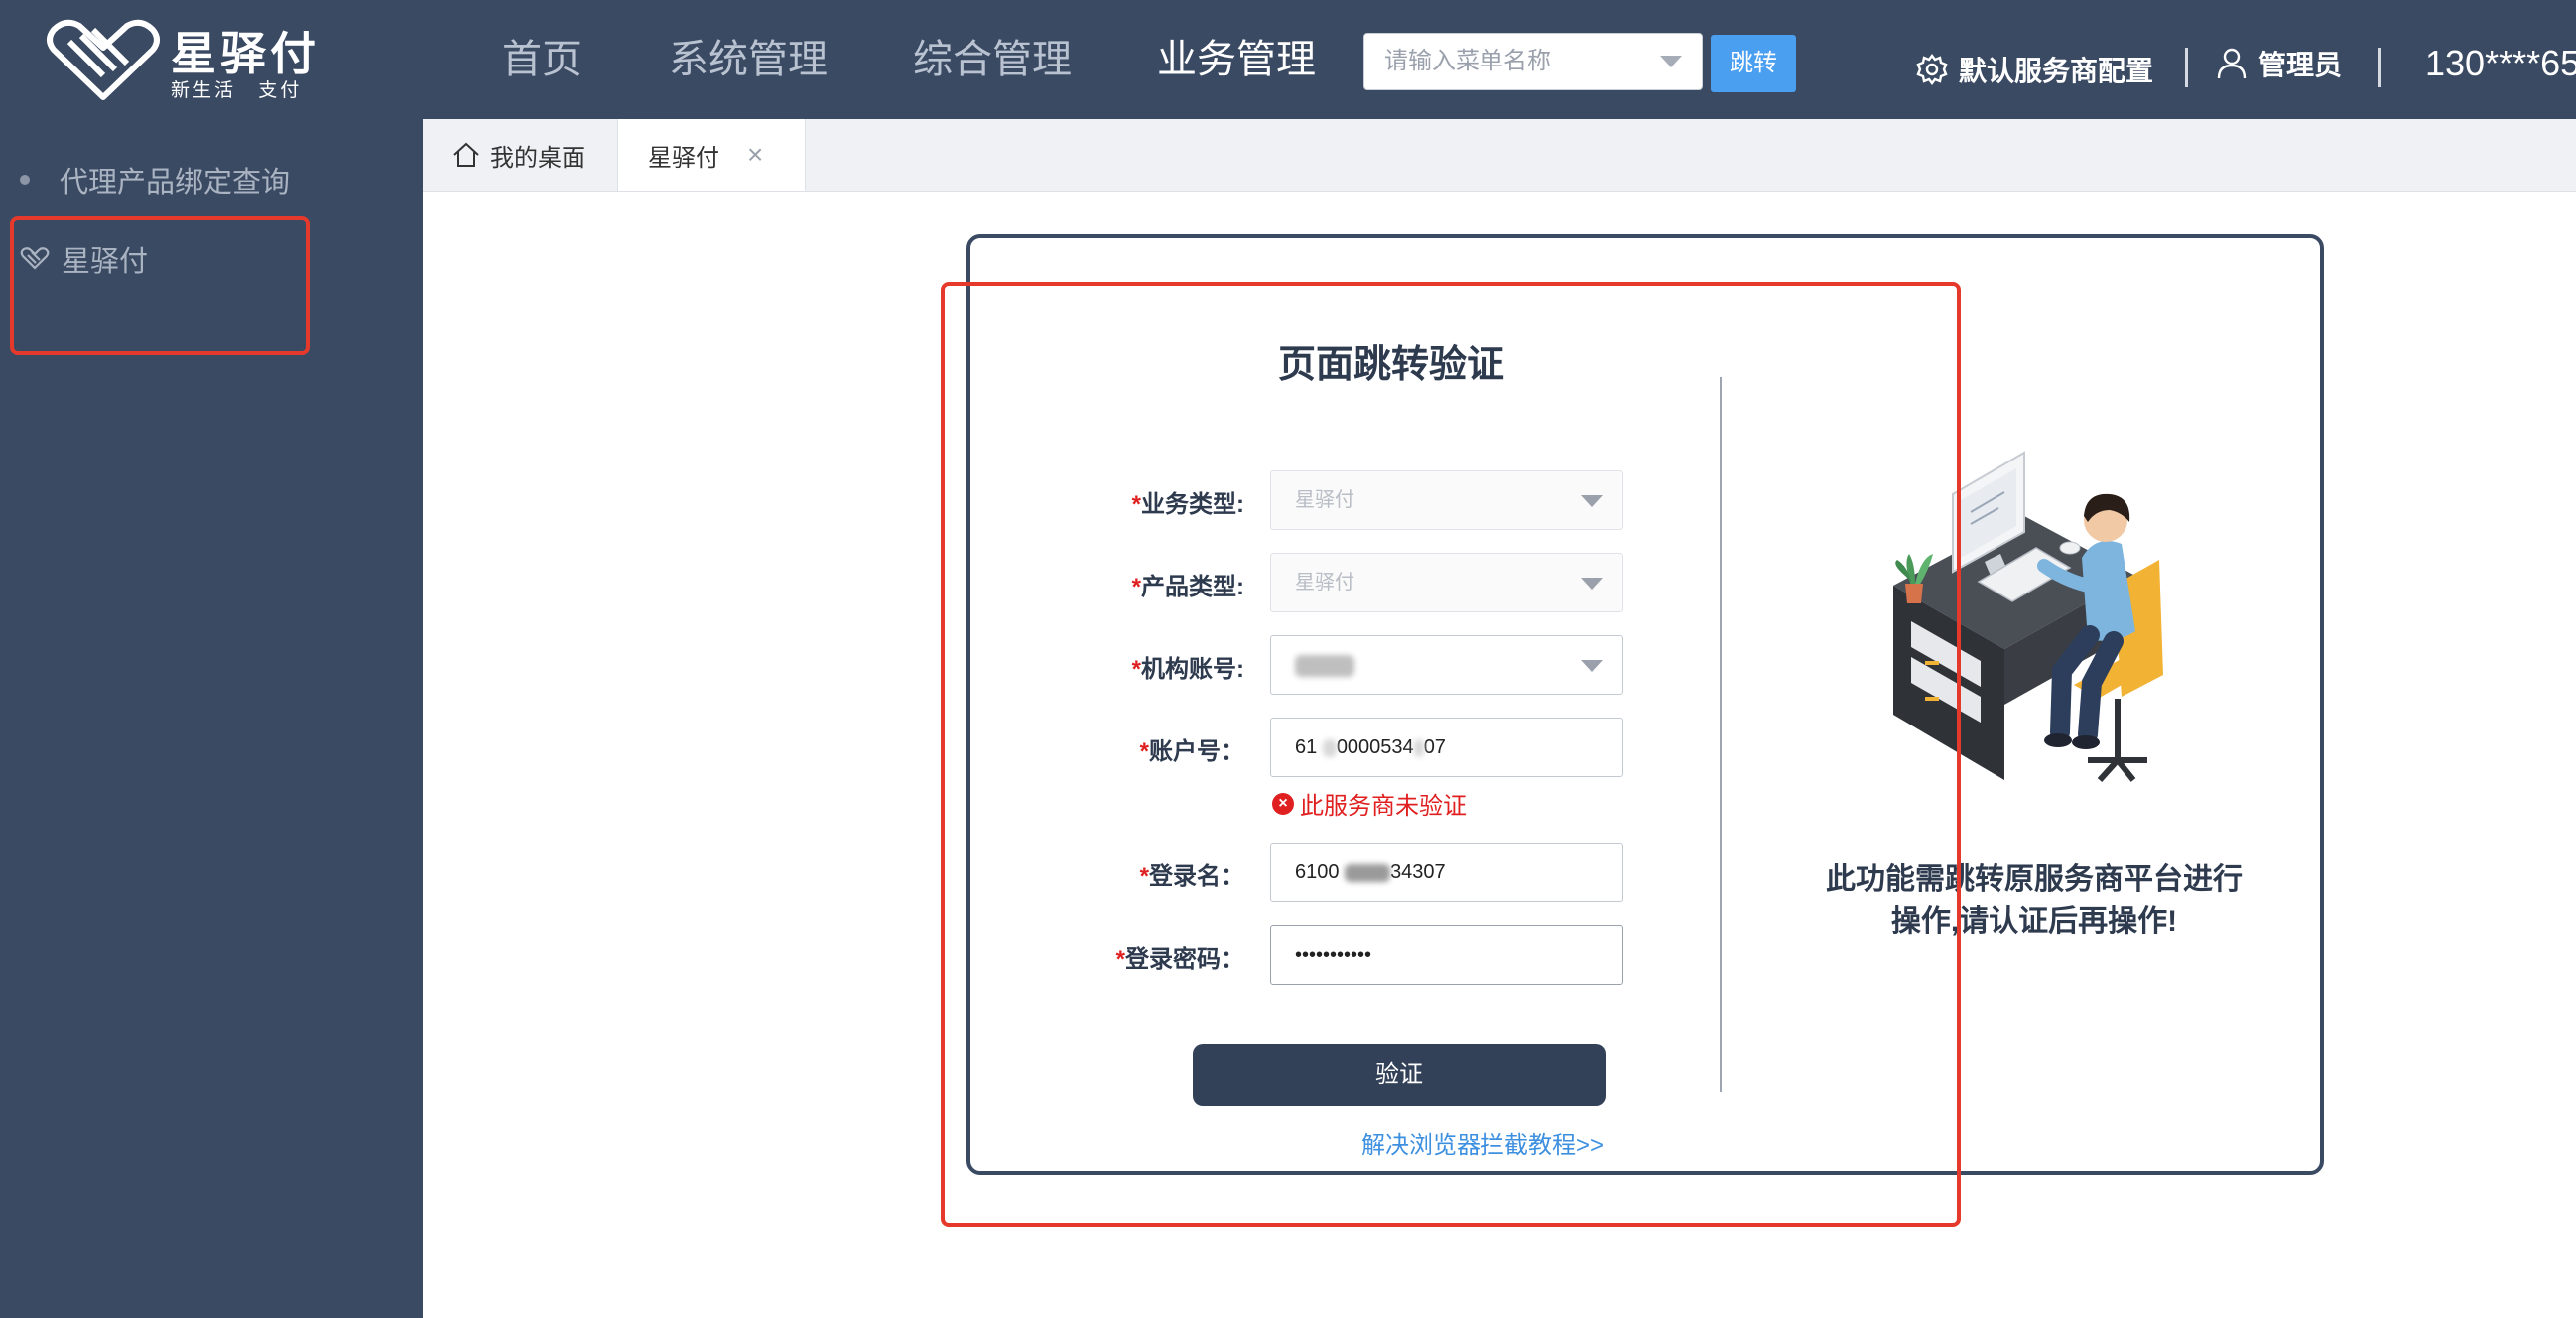 The height and width of the screenshot is (1318, 2576). What do you see at coordinates (244, 88) in the screenshot?
I see `brand-slogan: 新生活 支付` at bounding box center [244, 88].